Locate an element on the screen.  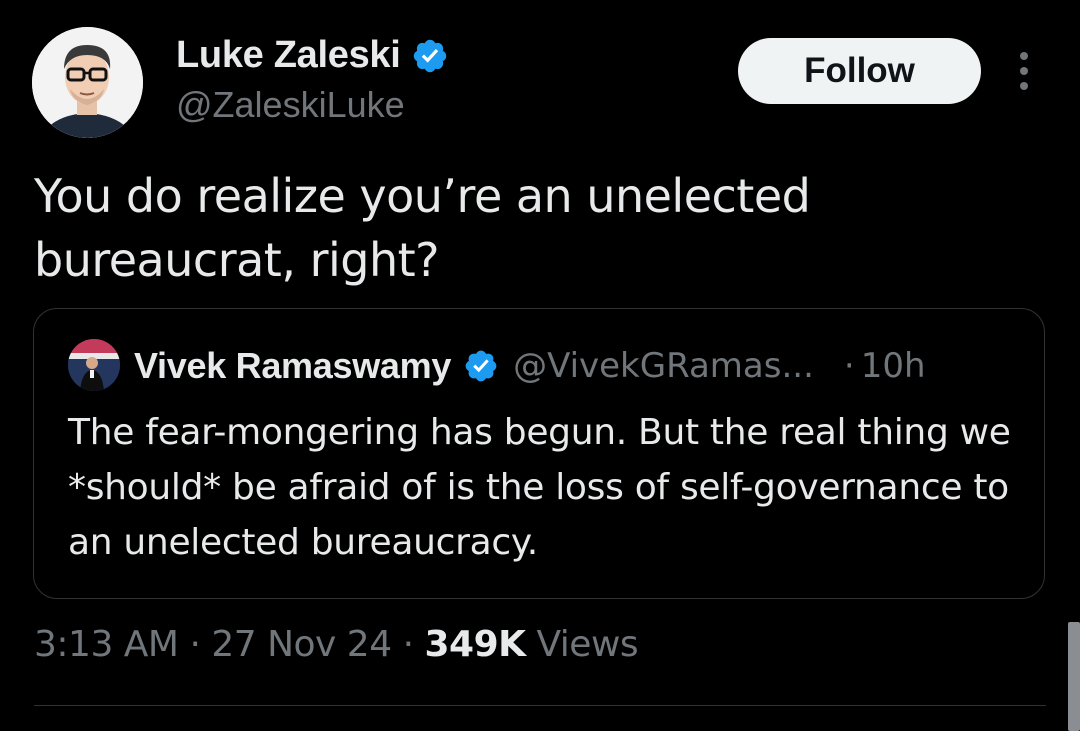
author-avatar is located at coordinates (87, 82).